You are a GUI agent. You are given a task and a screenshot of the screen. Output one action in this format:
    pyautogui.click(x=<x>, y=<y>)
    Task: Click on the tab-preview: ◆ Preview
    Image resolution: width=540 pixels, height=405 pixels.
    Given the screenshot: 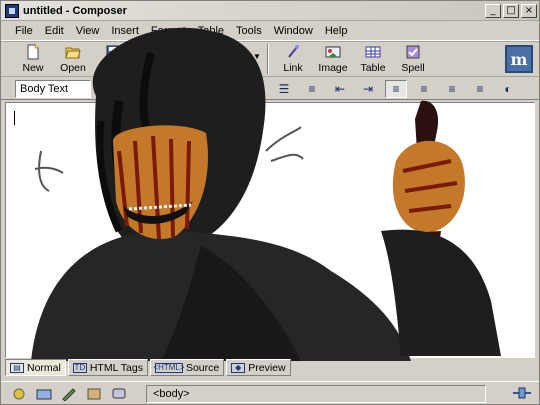 What is the action you would take?
    pyautogui.click(x=258, y=367)
    